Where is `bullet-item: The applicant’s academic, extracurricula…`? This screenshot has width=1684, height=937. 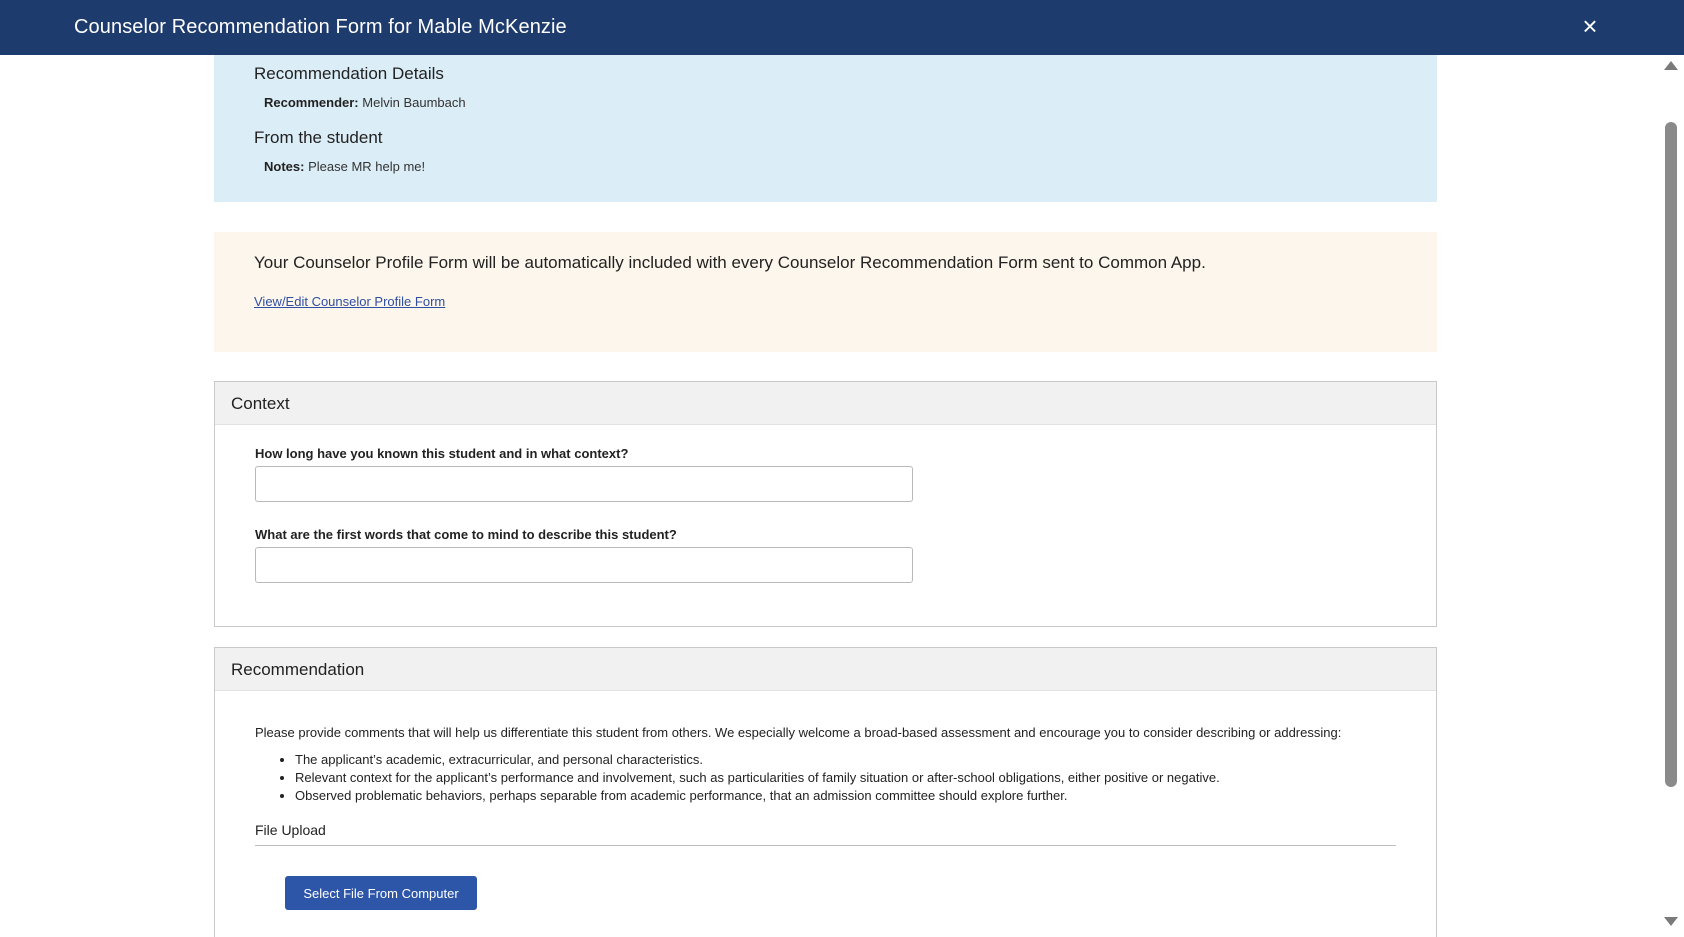 bullet-item: The applicant’s academic, extracurricula… is located at coordinates (757, 760).